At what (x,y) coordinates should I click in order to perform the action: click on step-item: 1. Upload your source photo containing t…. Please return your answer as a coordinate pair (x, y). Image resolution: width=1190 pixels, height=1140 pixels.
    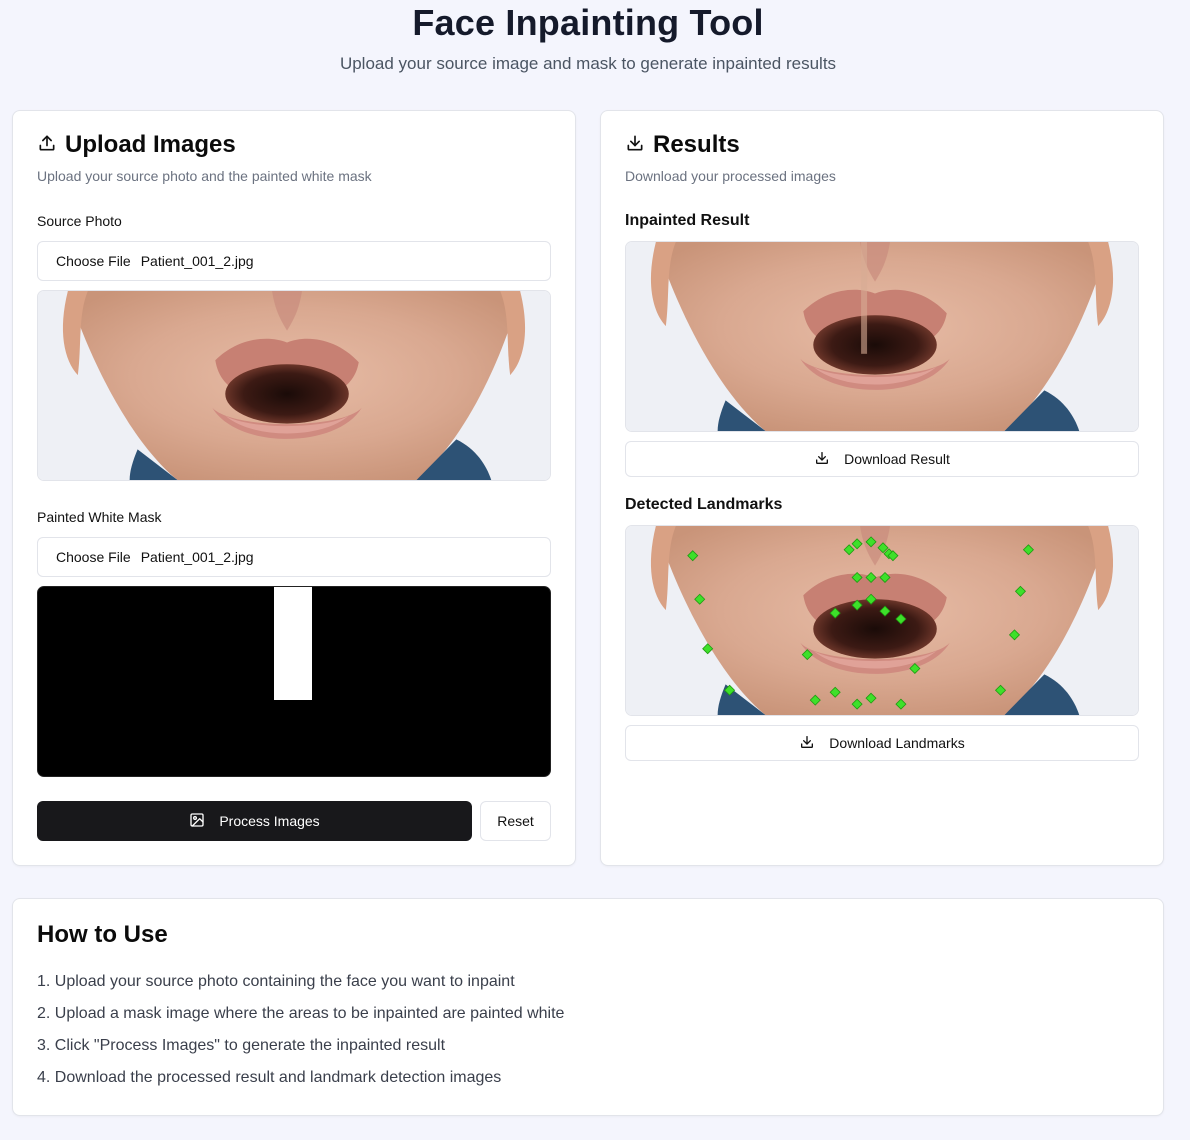
    Looking at the image, I should click on (276, 981).